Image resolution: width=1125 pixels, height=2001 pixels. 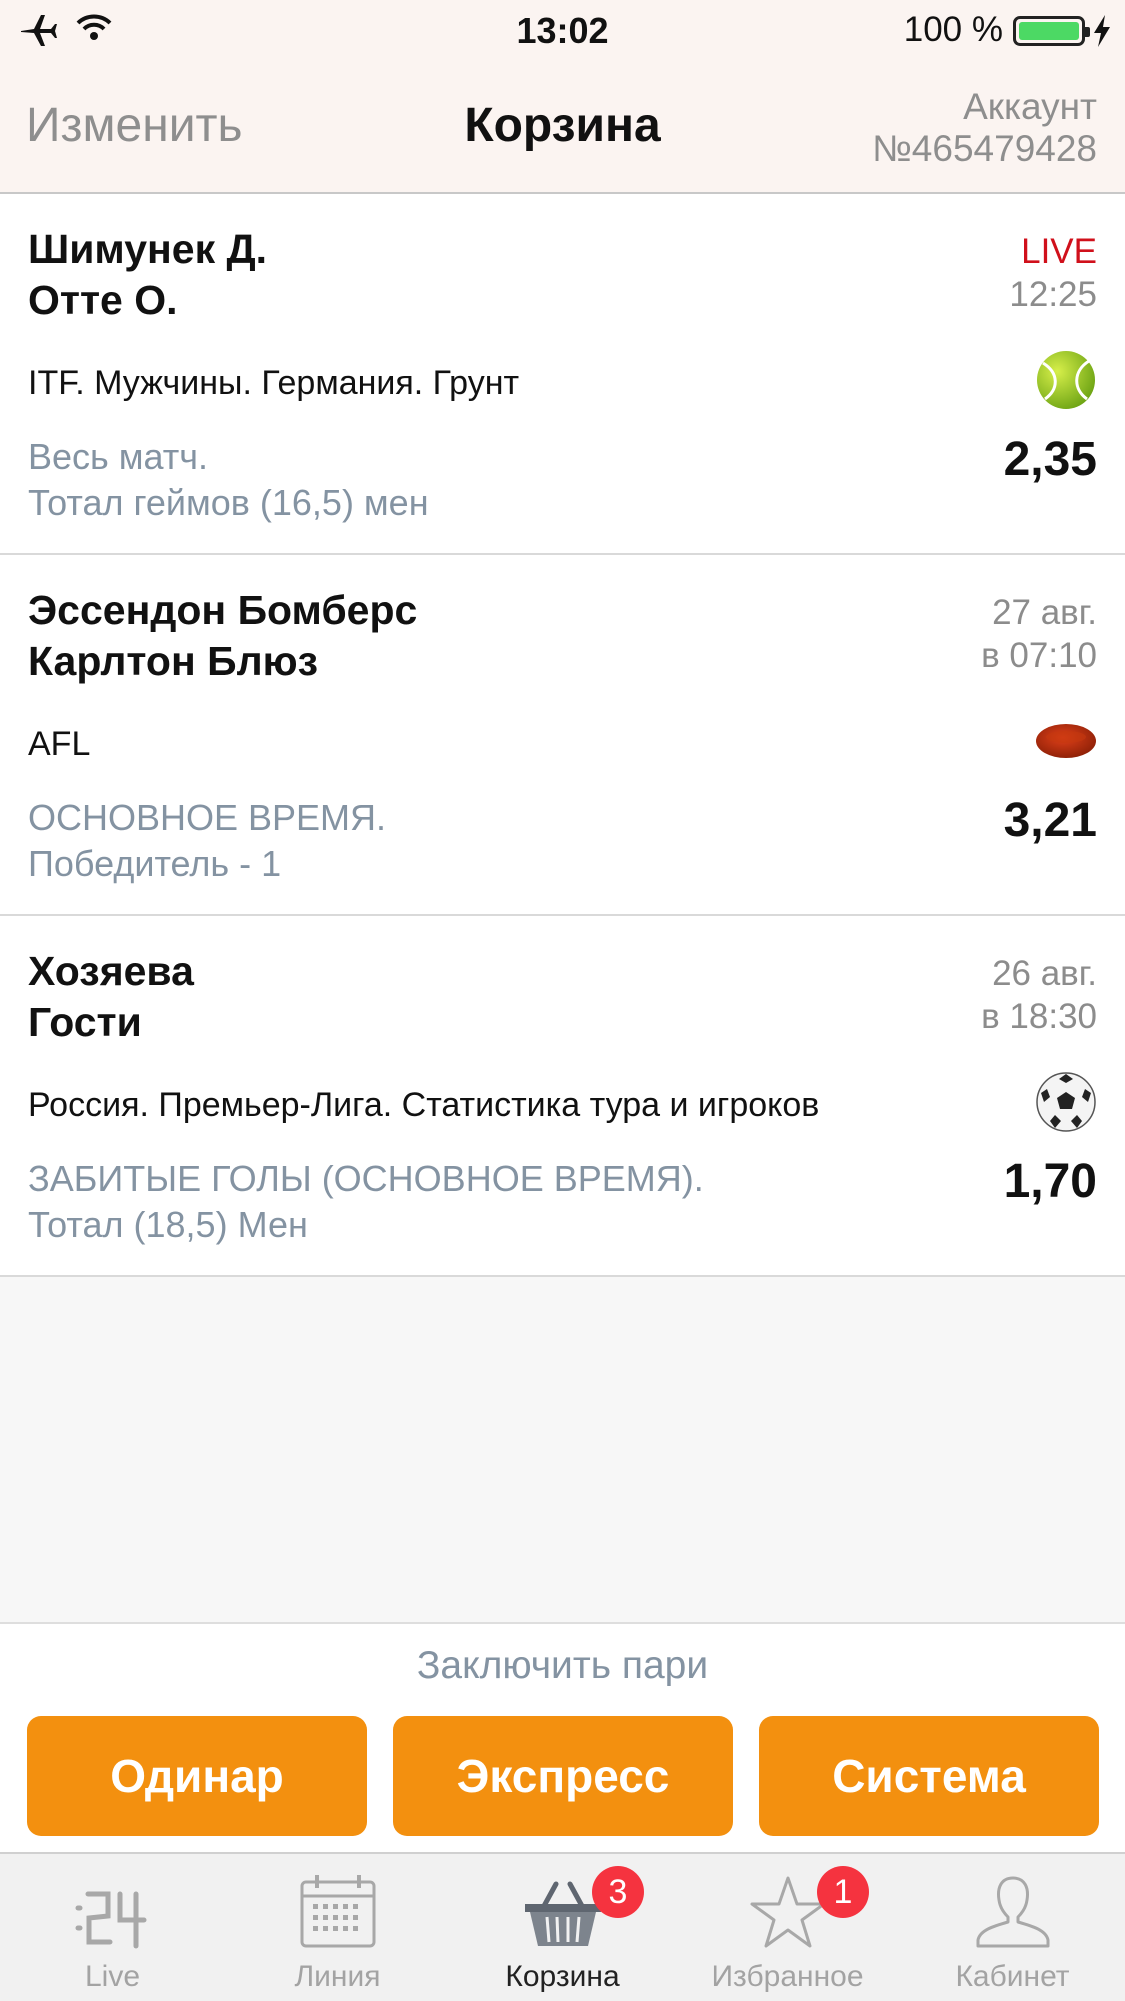 I want to click on tab-basket: 3 Корзина, so click(x=562, y=1927).